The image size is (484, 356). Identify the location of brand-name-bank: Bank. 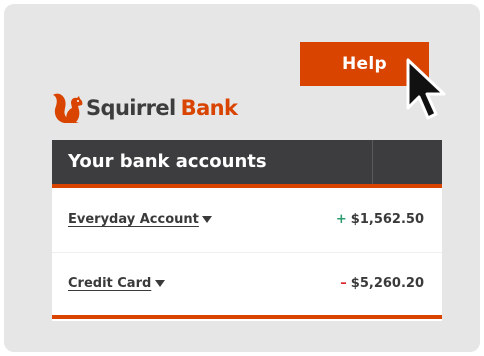
(209, 108).